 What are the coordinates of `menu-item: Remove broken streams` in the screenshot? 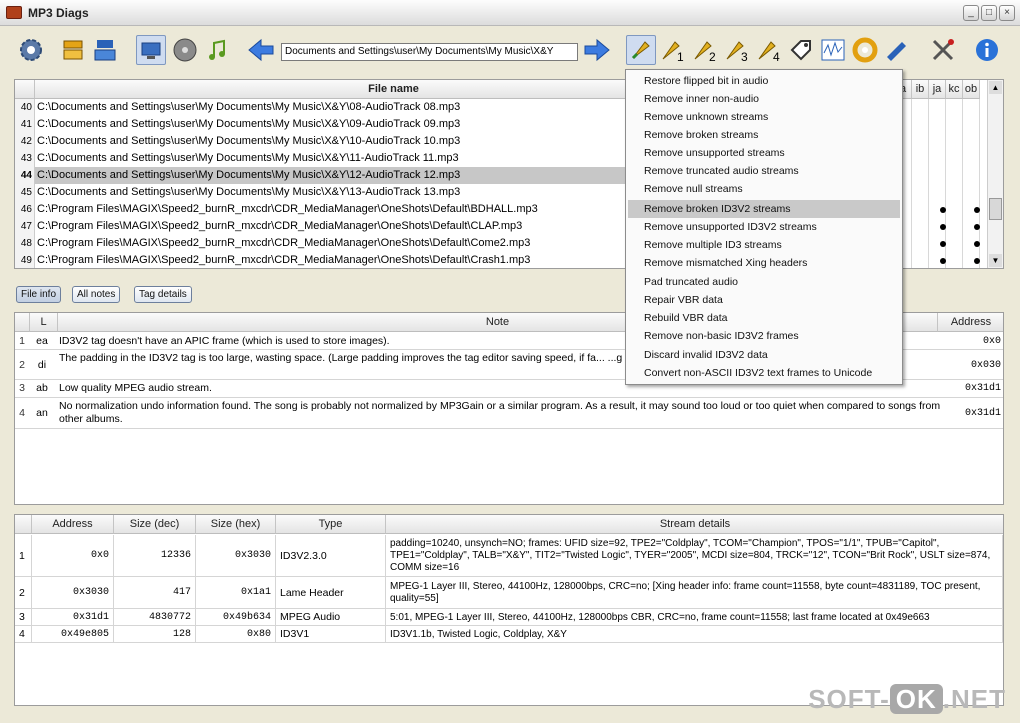 It's located at (764, 135).